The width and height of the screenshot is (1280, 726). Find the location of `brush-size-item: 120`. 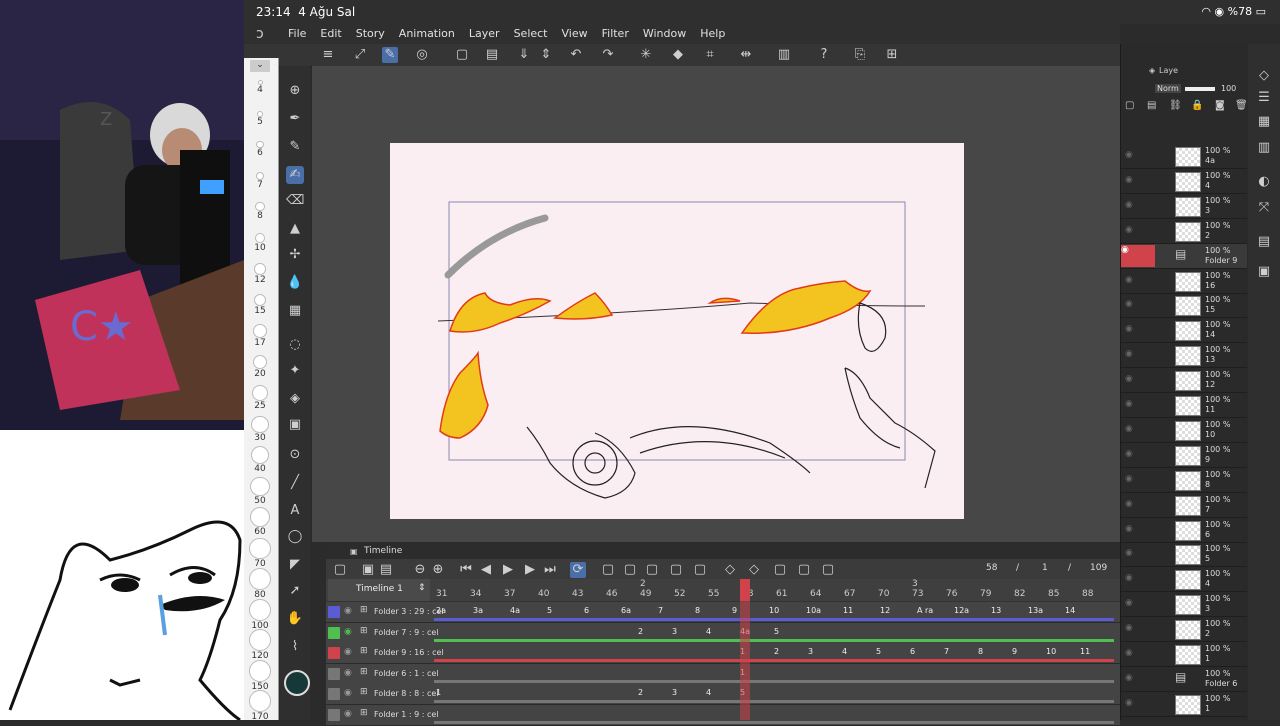

brush-size-item: 120 is located at coordinates (260, 645).